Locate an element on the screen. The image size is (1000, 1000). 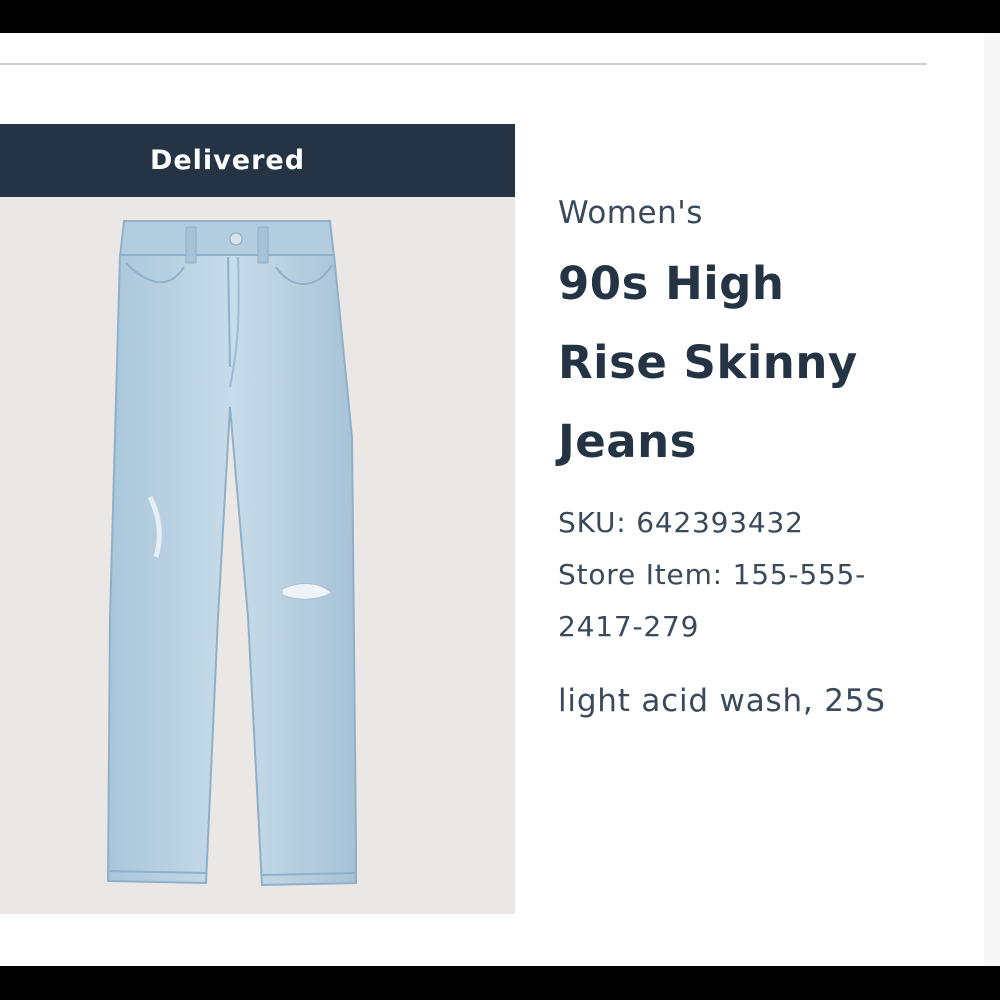
sku-text: SKU: 642393432 is located at coordinates (681, 522).